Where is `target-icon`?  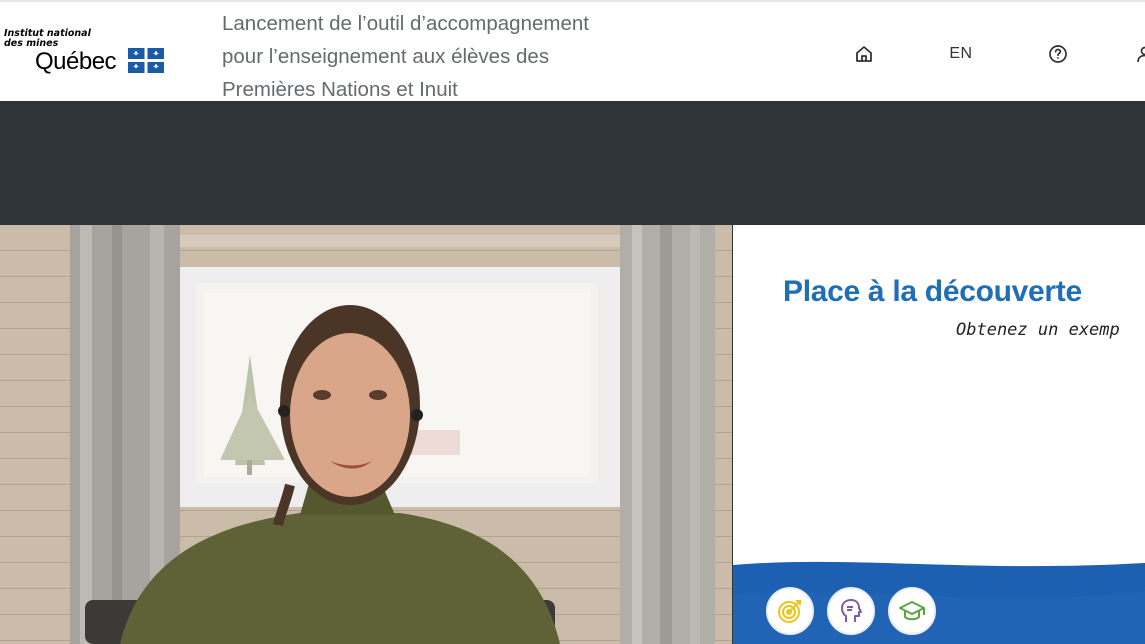
target-icon is located at coordinates (789, 611).